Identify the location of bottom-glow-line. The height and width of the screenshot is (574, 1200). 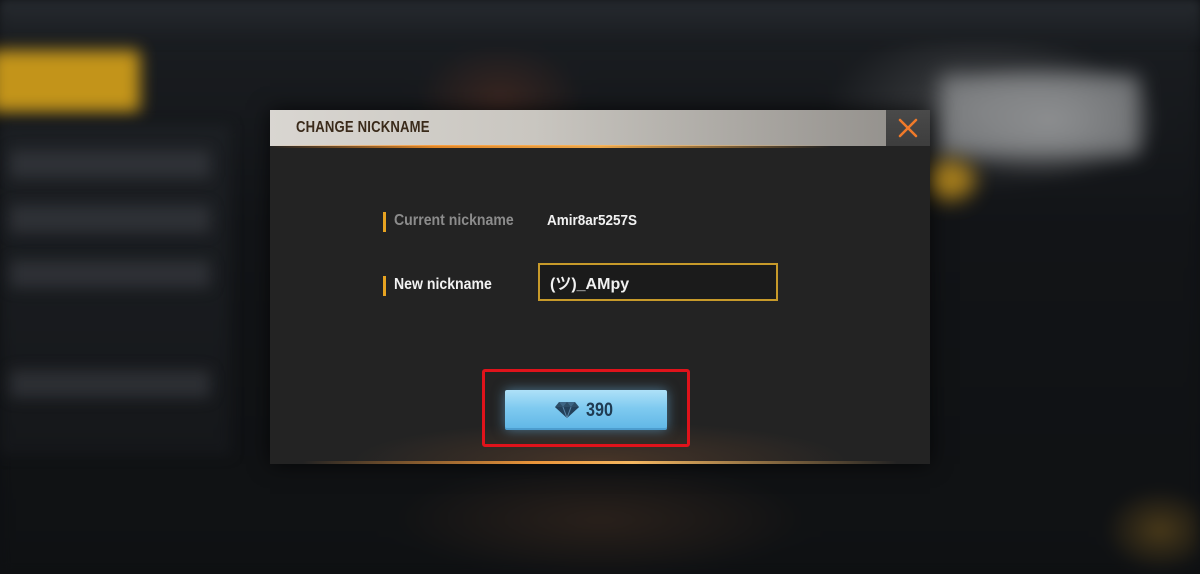
(600, 462).